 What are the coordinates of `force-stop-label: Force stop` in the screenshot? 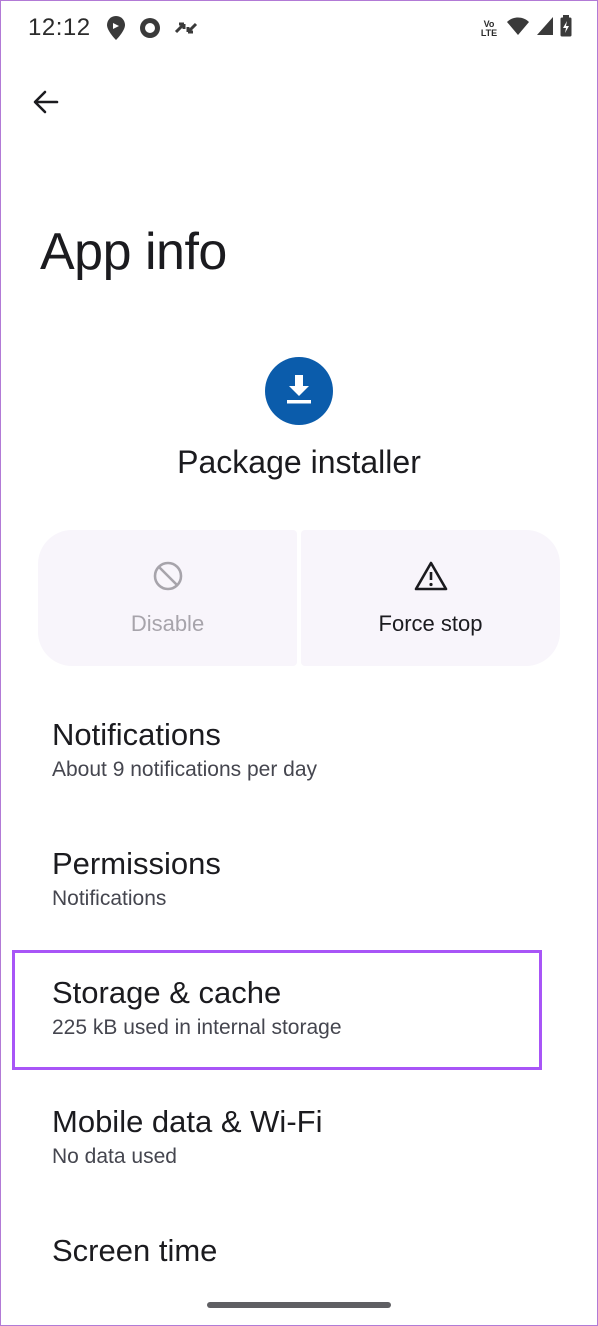 It's located at (430, 623).